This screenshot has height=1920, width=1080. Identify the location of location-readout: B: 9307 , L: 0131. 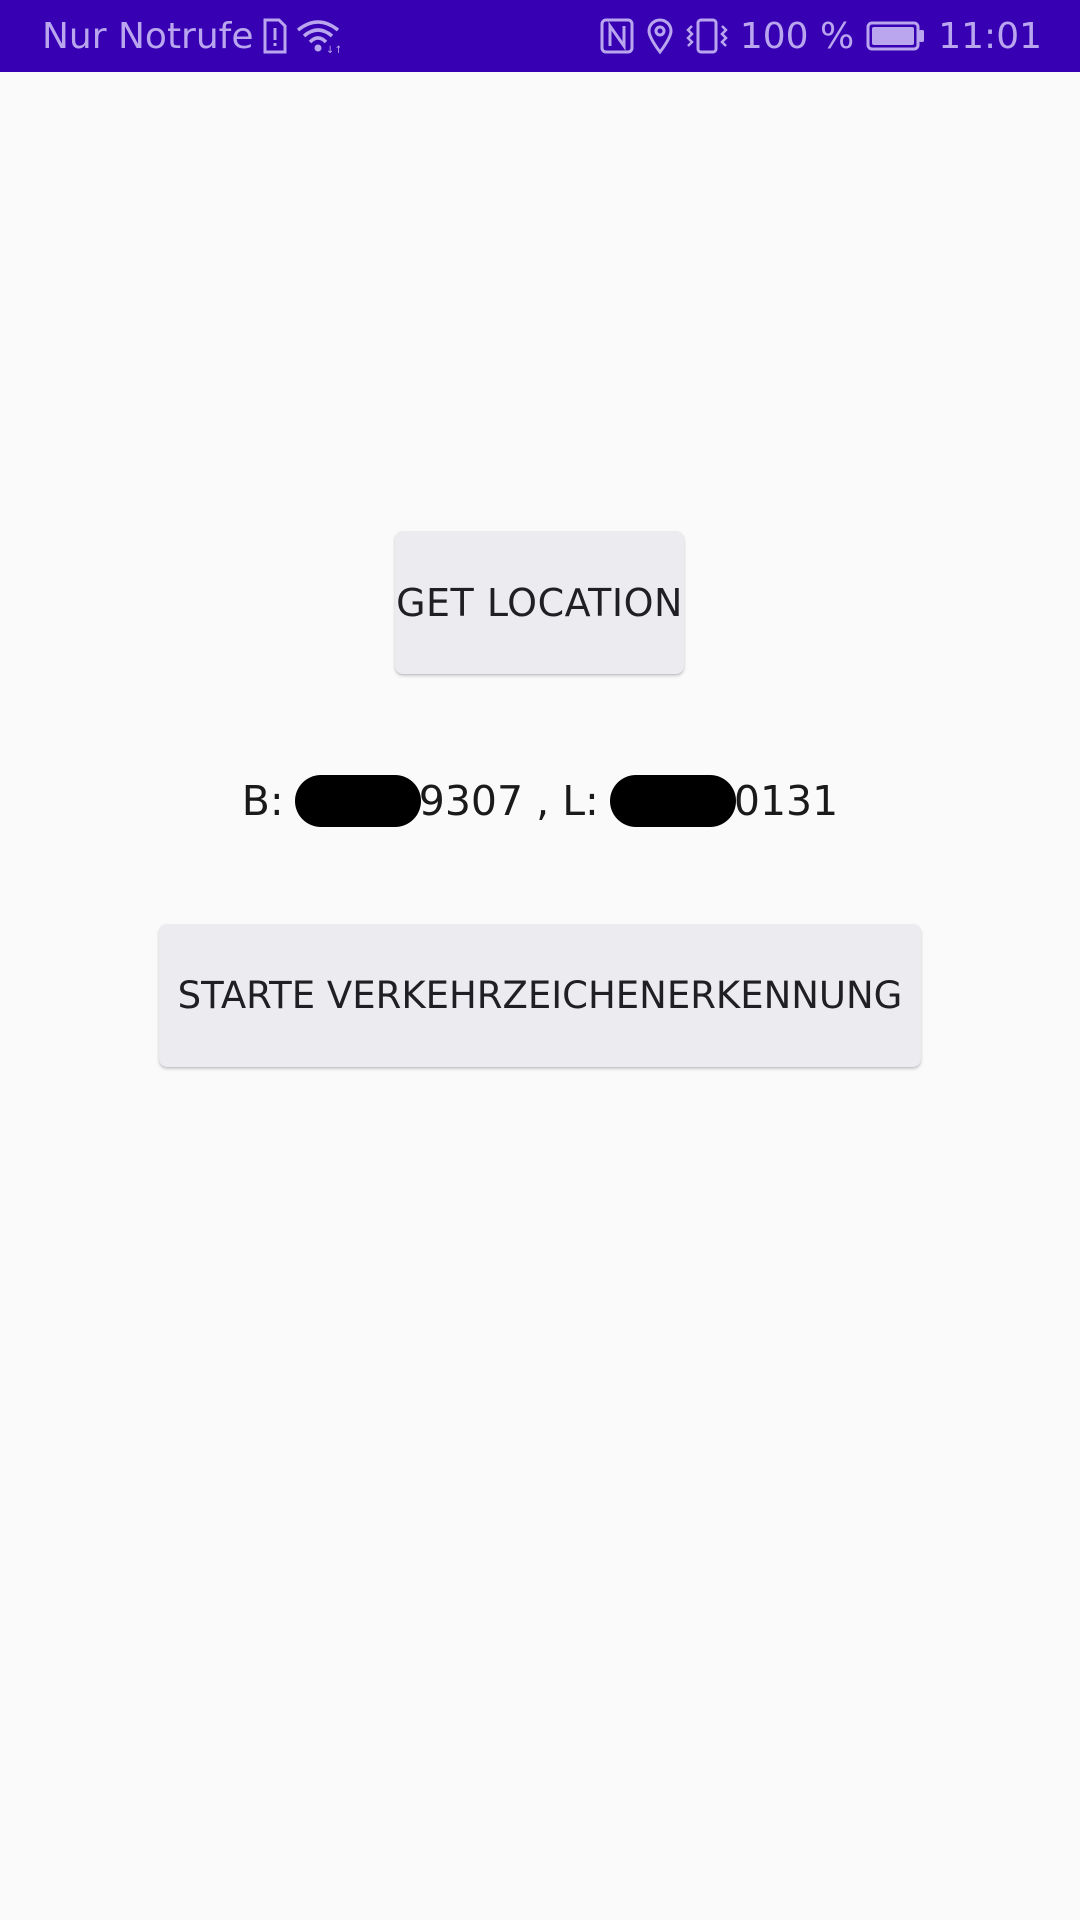
(540, 801).